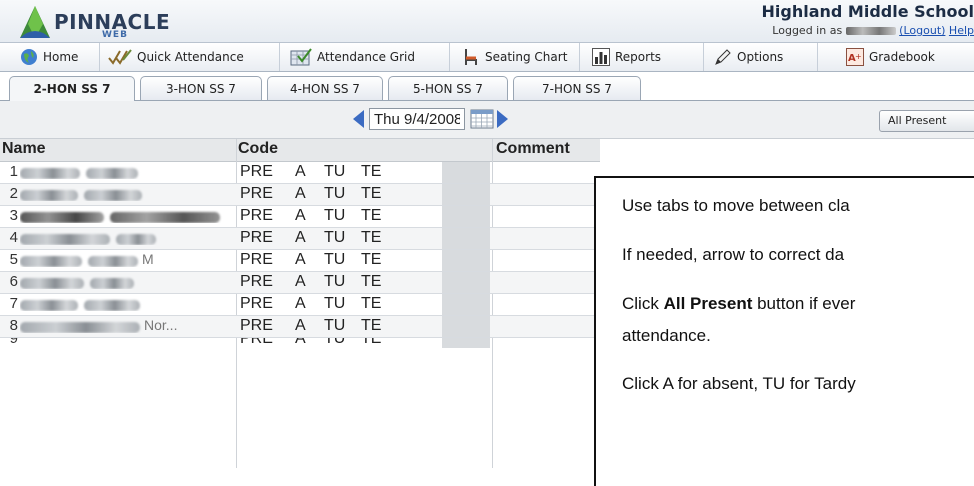  I want to click on tab-3-hon-ss-7: 3-HON SS 7, so click(201, 88).